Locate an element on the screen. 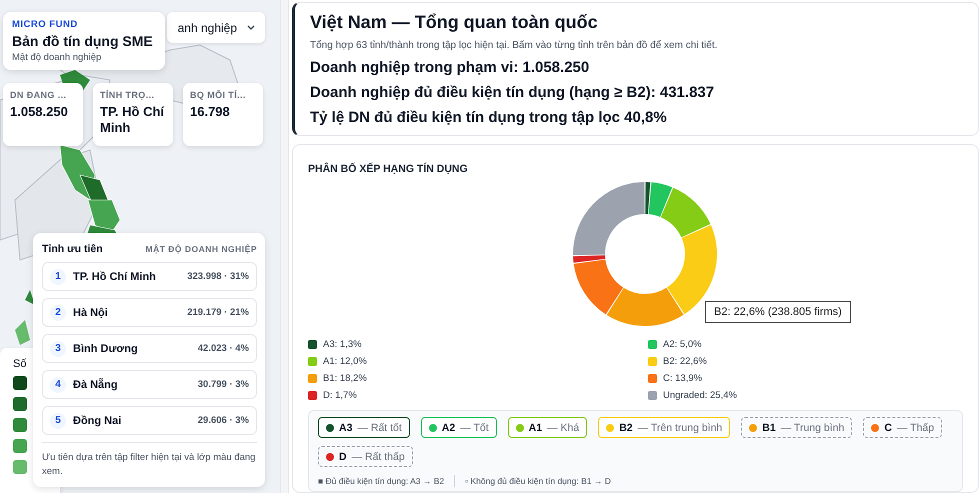 Image resolution: width=979 pixels, height=493 pixels. province-item: 3 Bình Dương 42.023 · 4% is located at coordinates (149, 348).